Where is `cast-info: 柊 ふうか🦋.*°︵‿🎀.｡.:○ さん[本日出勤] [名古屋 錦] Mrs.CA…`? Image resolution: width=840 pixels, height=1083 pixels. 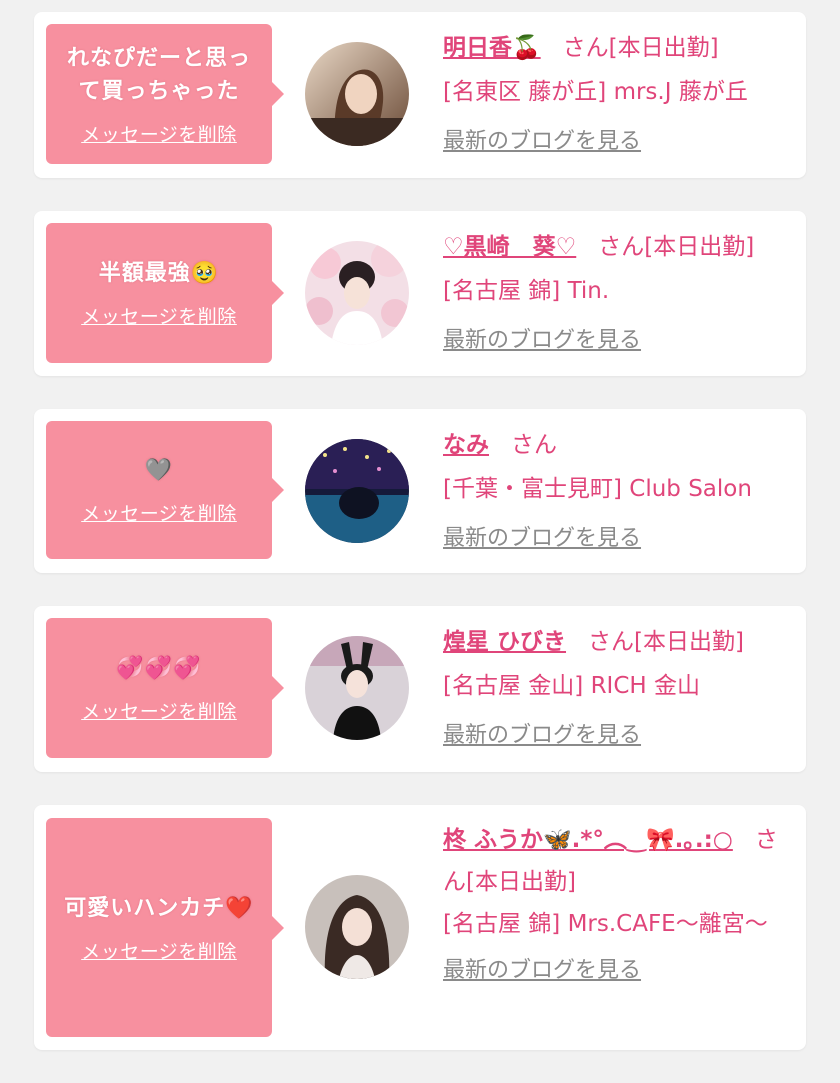 cast-info: 柊 ふうか🦋.*°︵‿🎀.｡.:○ さん[本日出勤] [名古屋 錦] Mrs.CA… is located at coordinates (619, 905).